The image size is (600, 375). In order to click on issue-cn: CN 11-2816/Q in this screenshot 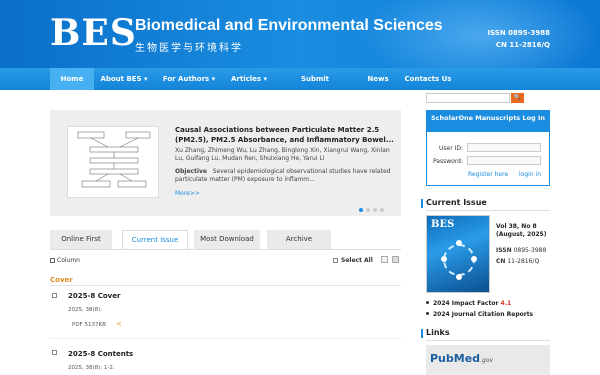, I will do `click(517, 261)`.